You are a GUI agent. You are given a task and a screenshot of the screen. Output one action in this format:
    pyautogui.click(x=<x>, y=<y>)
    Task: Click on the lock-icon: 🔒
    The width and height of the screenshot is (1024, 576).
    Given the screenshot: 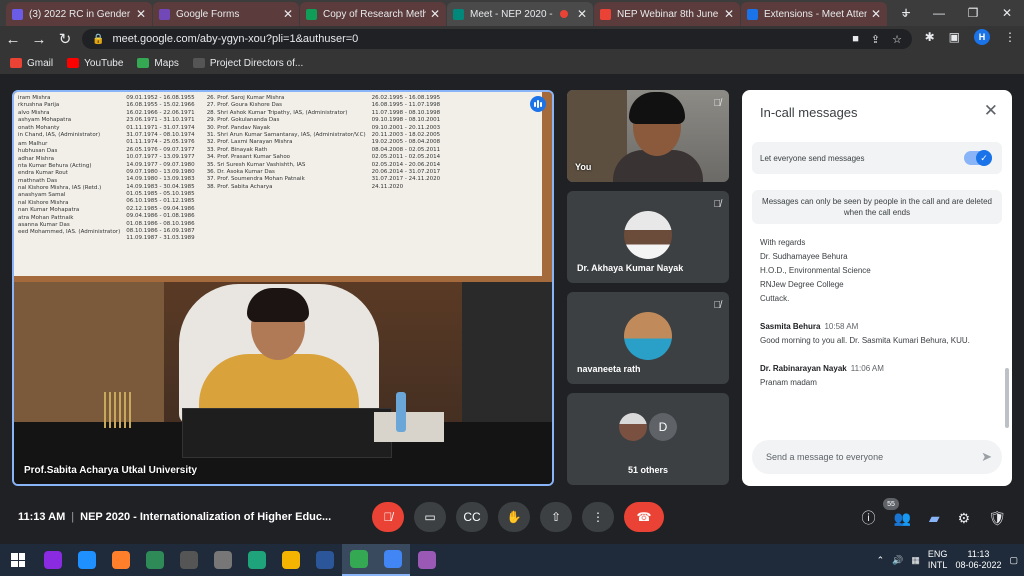 What is the action you would take?
    pyautogui.click(x=98, y=39)
    